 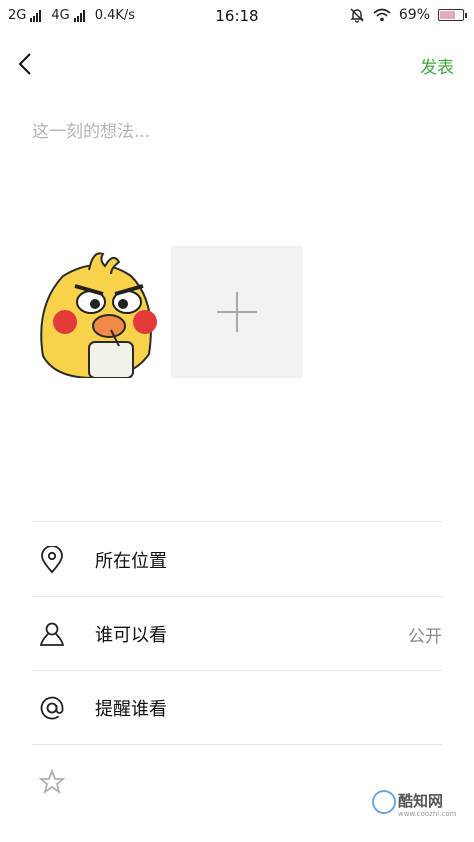 I want to click on watermark-text: 酷知网, so click(x=421, y=801).